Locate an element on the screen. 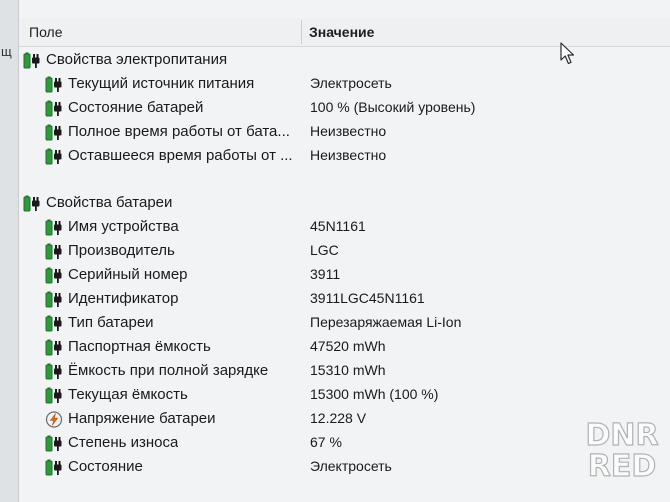 The width and height of the screenshot is (670, 502). list-item: Степень износа 67 % is located at coordinates (344, 443).